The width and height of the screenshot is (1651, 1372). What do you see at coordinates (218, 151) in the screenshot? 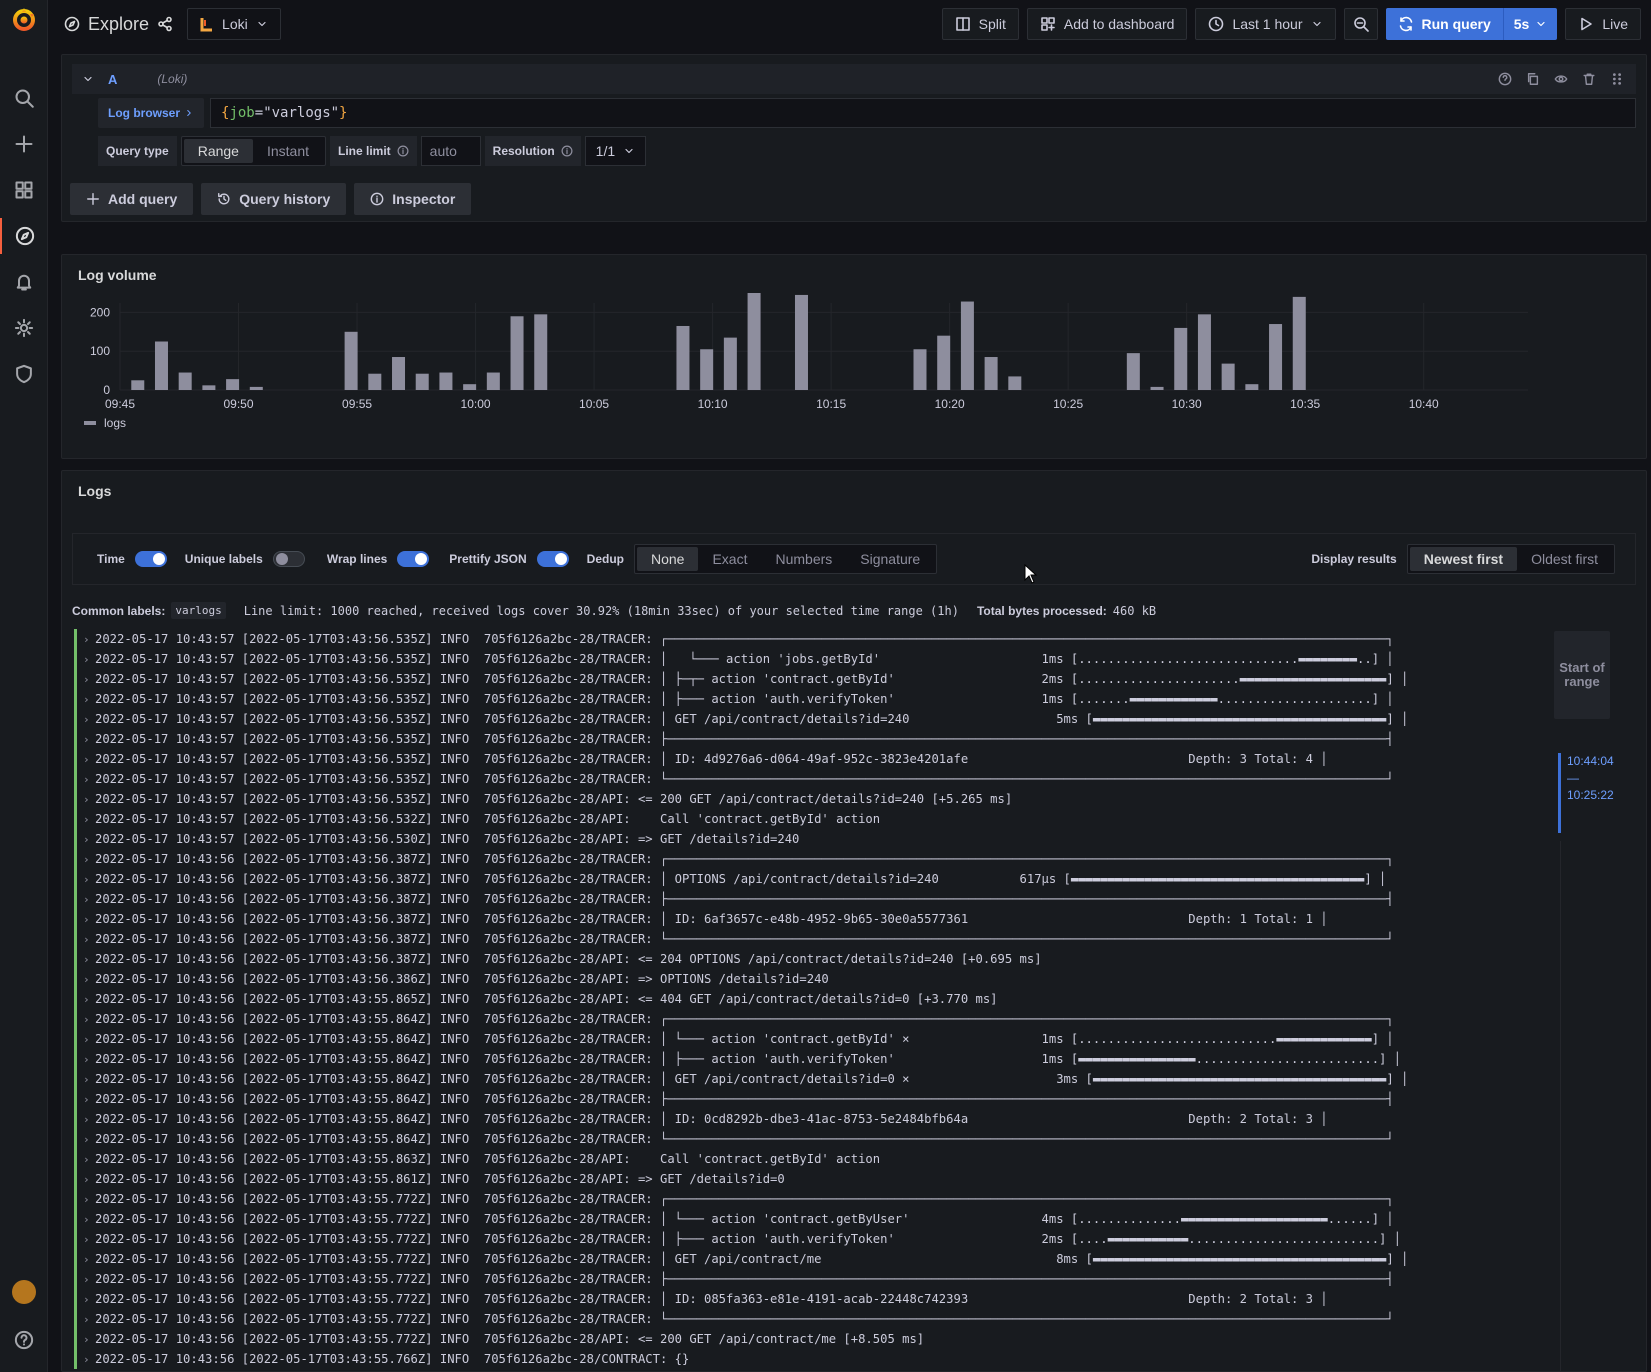
I see `query-type-range: Range` at bounding box center [218, 151].